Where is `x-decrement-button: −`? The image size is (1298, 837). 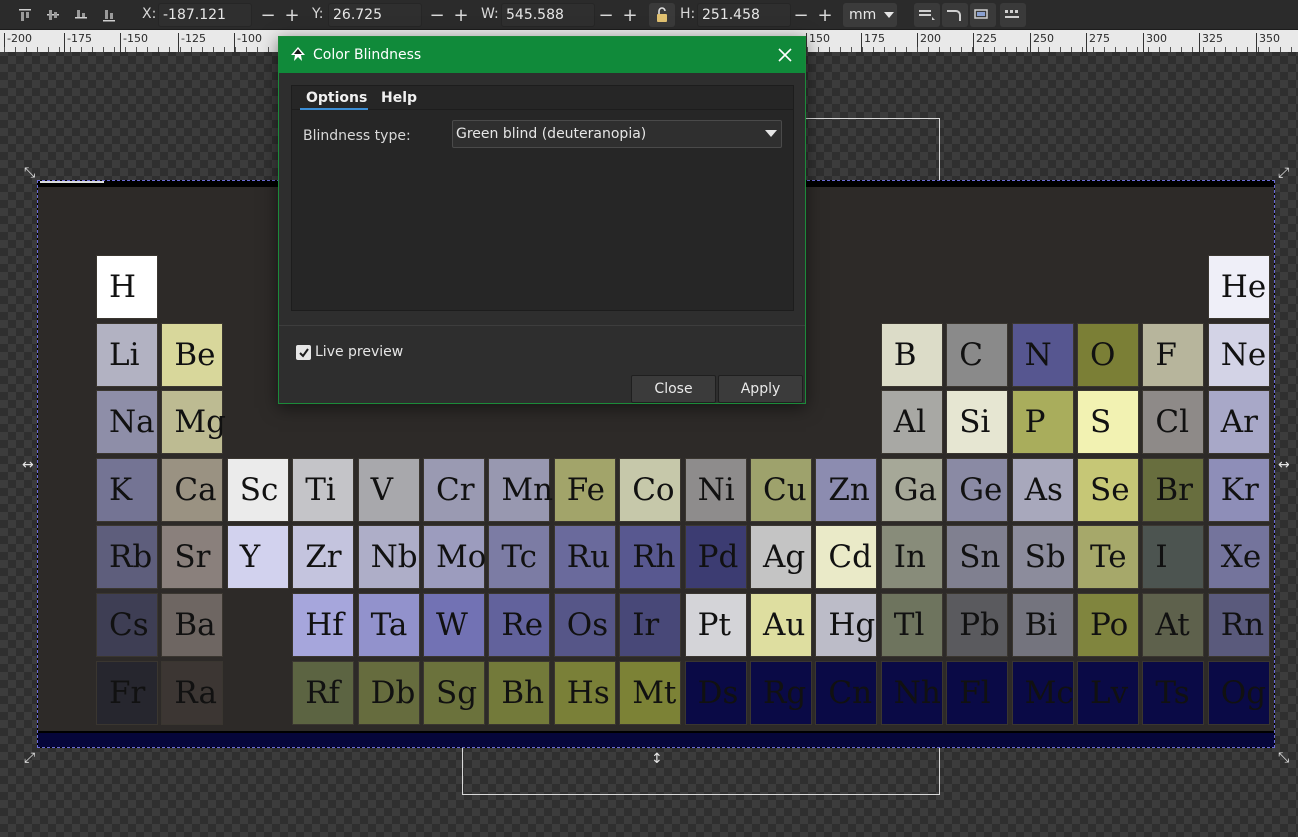
x-decrement-button: − is located at coordinates (268, 15).